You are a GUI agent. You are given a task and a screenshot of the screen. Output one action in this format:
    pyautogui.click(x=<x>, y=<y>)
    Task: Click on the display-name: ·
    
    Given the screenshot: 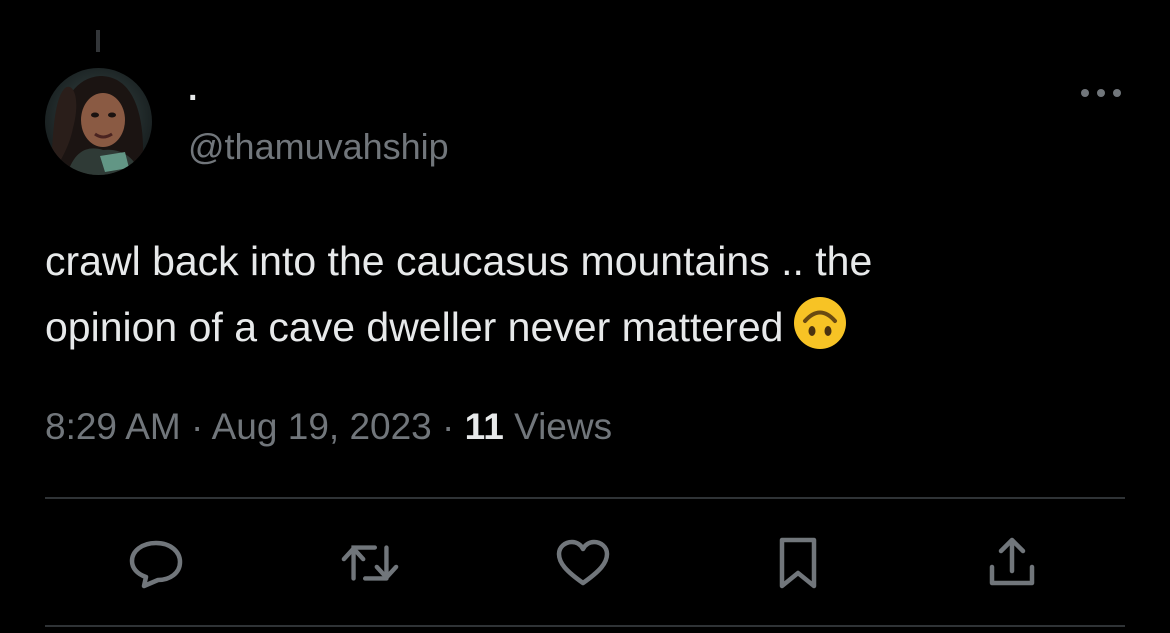 What is the action you would take?
    pyautogui.click(x=193, y=98)
    